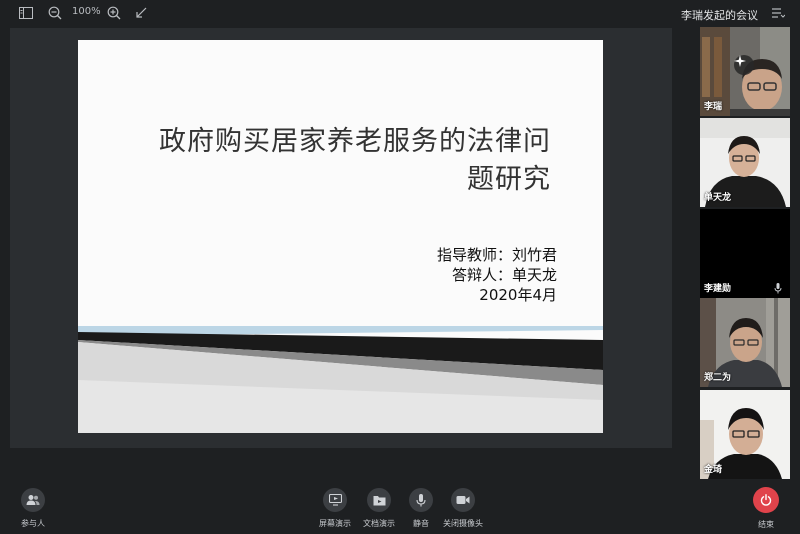 The width and height of the screenshot is (800, 534). I want to click on zoom-in-icon, so click(114, 13).